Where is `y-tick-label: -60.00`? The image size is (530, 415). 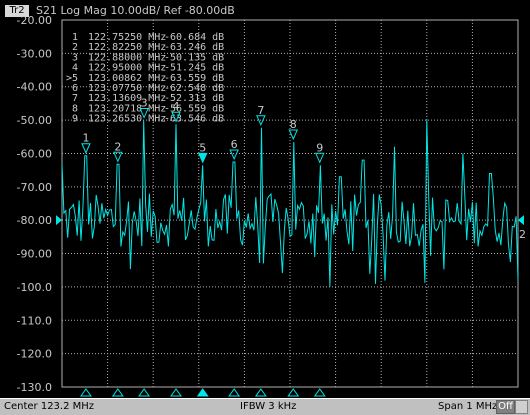 y-tick-label: -60.00 is located at coordinates (34, 153).